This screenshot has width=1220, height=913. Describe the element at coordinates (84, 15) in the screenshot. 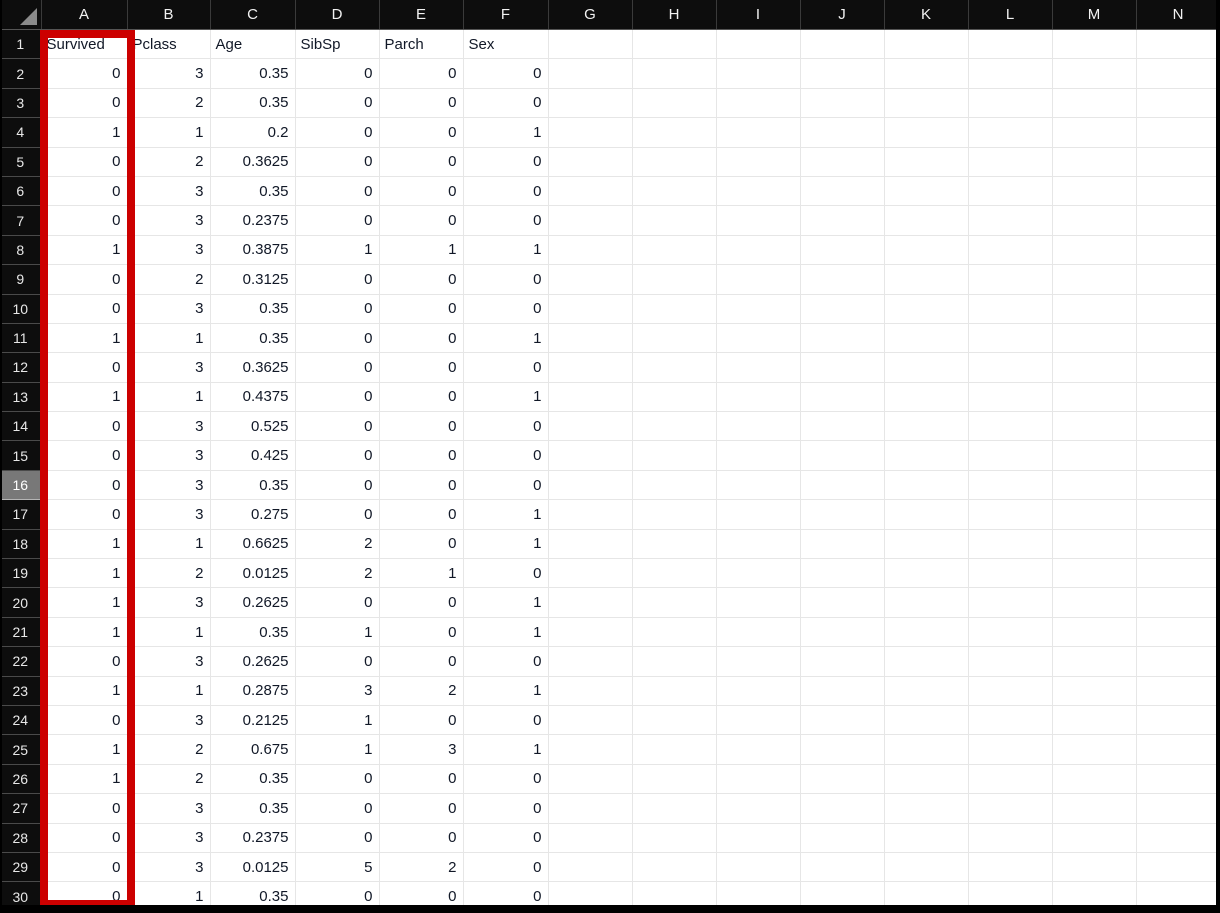

I see `column-header-a: A` at that location.